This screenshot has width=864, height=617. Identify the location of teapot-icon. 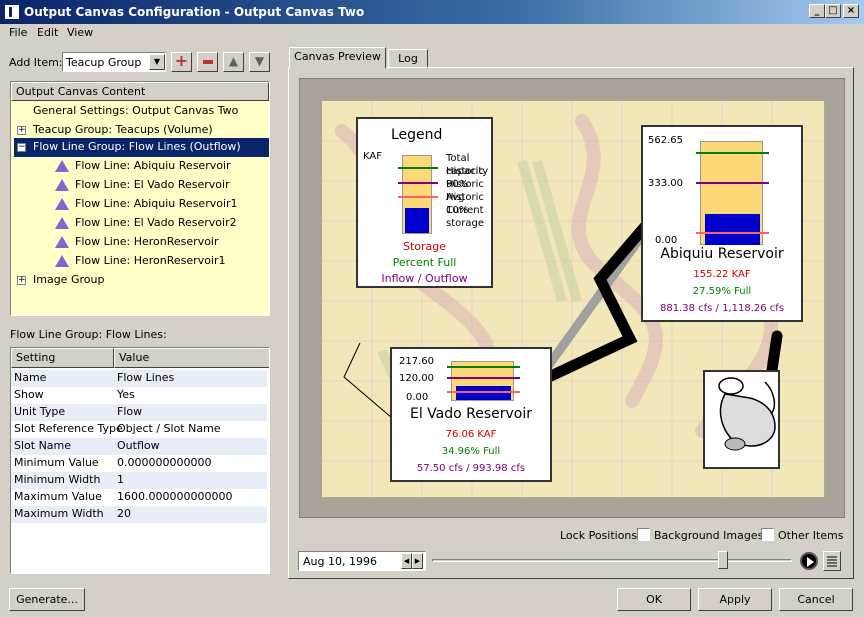
(747, 414).